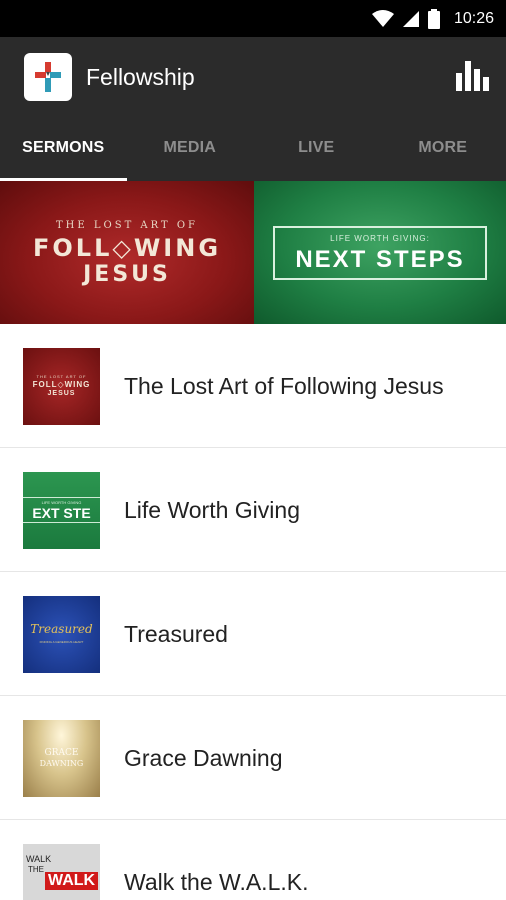 This screenshot has height=900, width=506. I want to click on banner-right-big-text: NEXT STEPS, so click(380, 259).